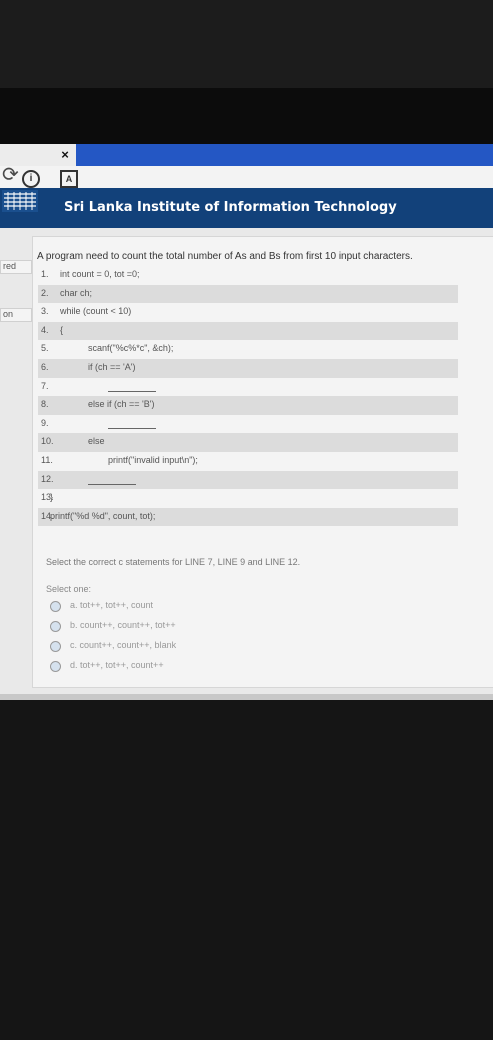  I want to click on line-code: while (count < 10), so click(96, 311).